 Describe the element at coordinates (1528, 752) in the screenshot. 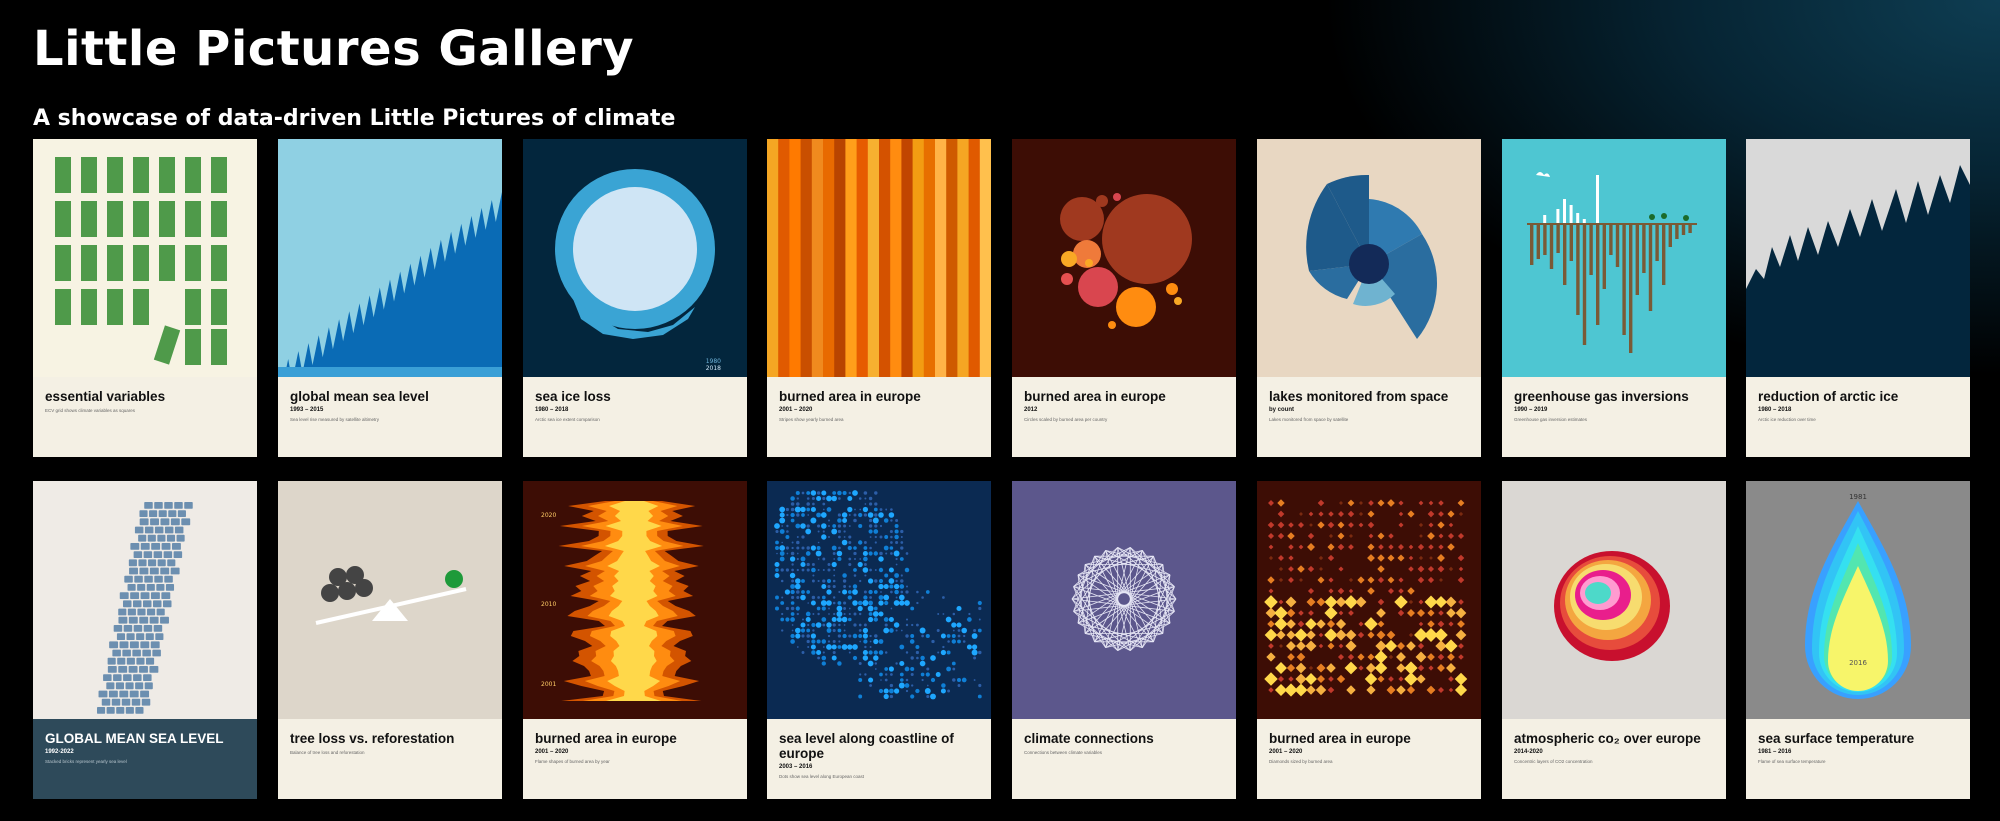

I see `card-years: 2014-2020` at that location.